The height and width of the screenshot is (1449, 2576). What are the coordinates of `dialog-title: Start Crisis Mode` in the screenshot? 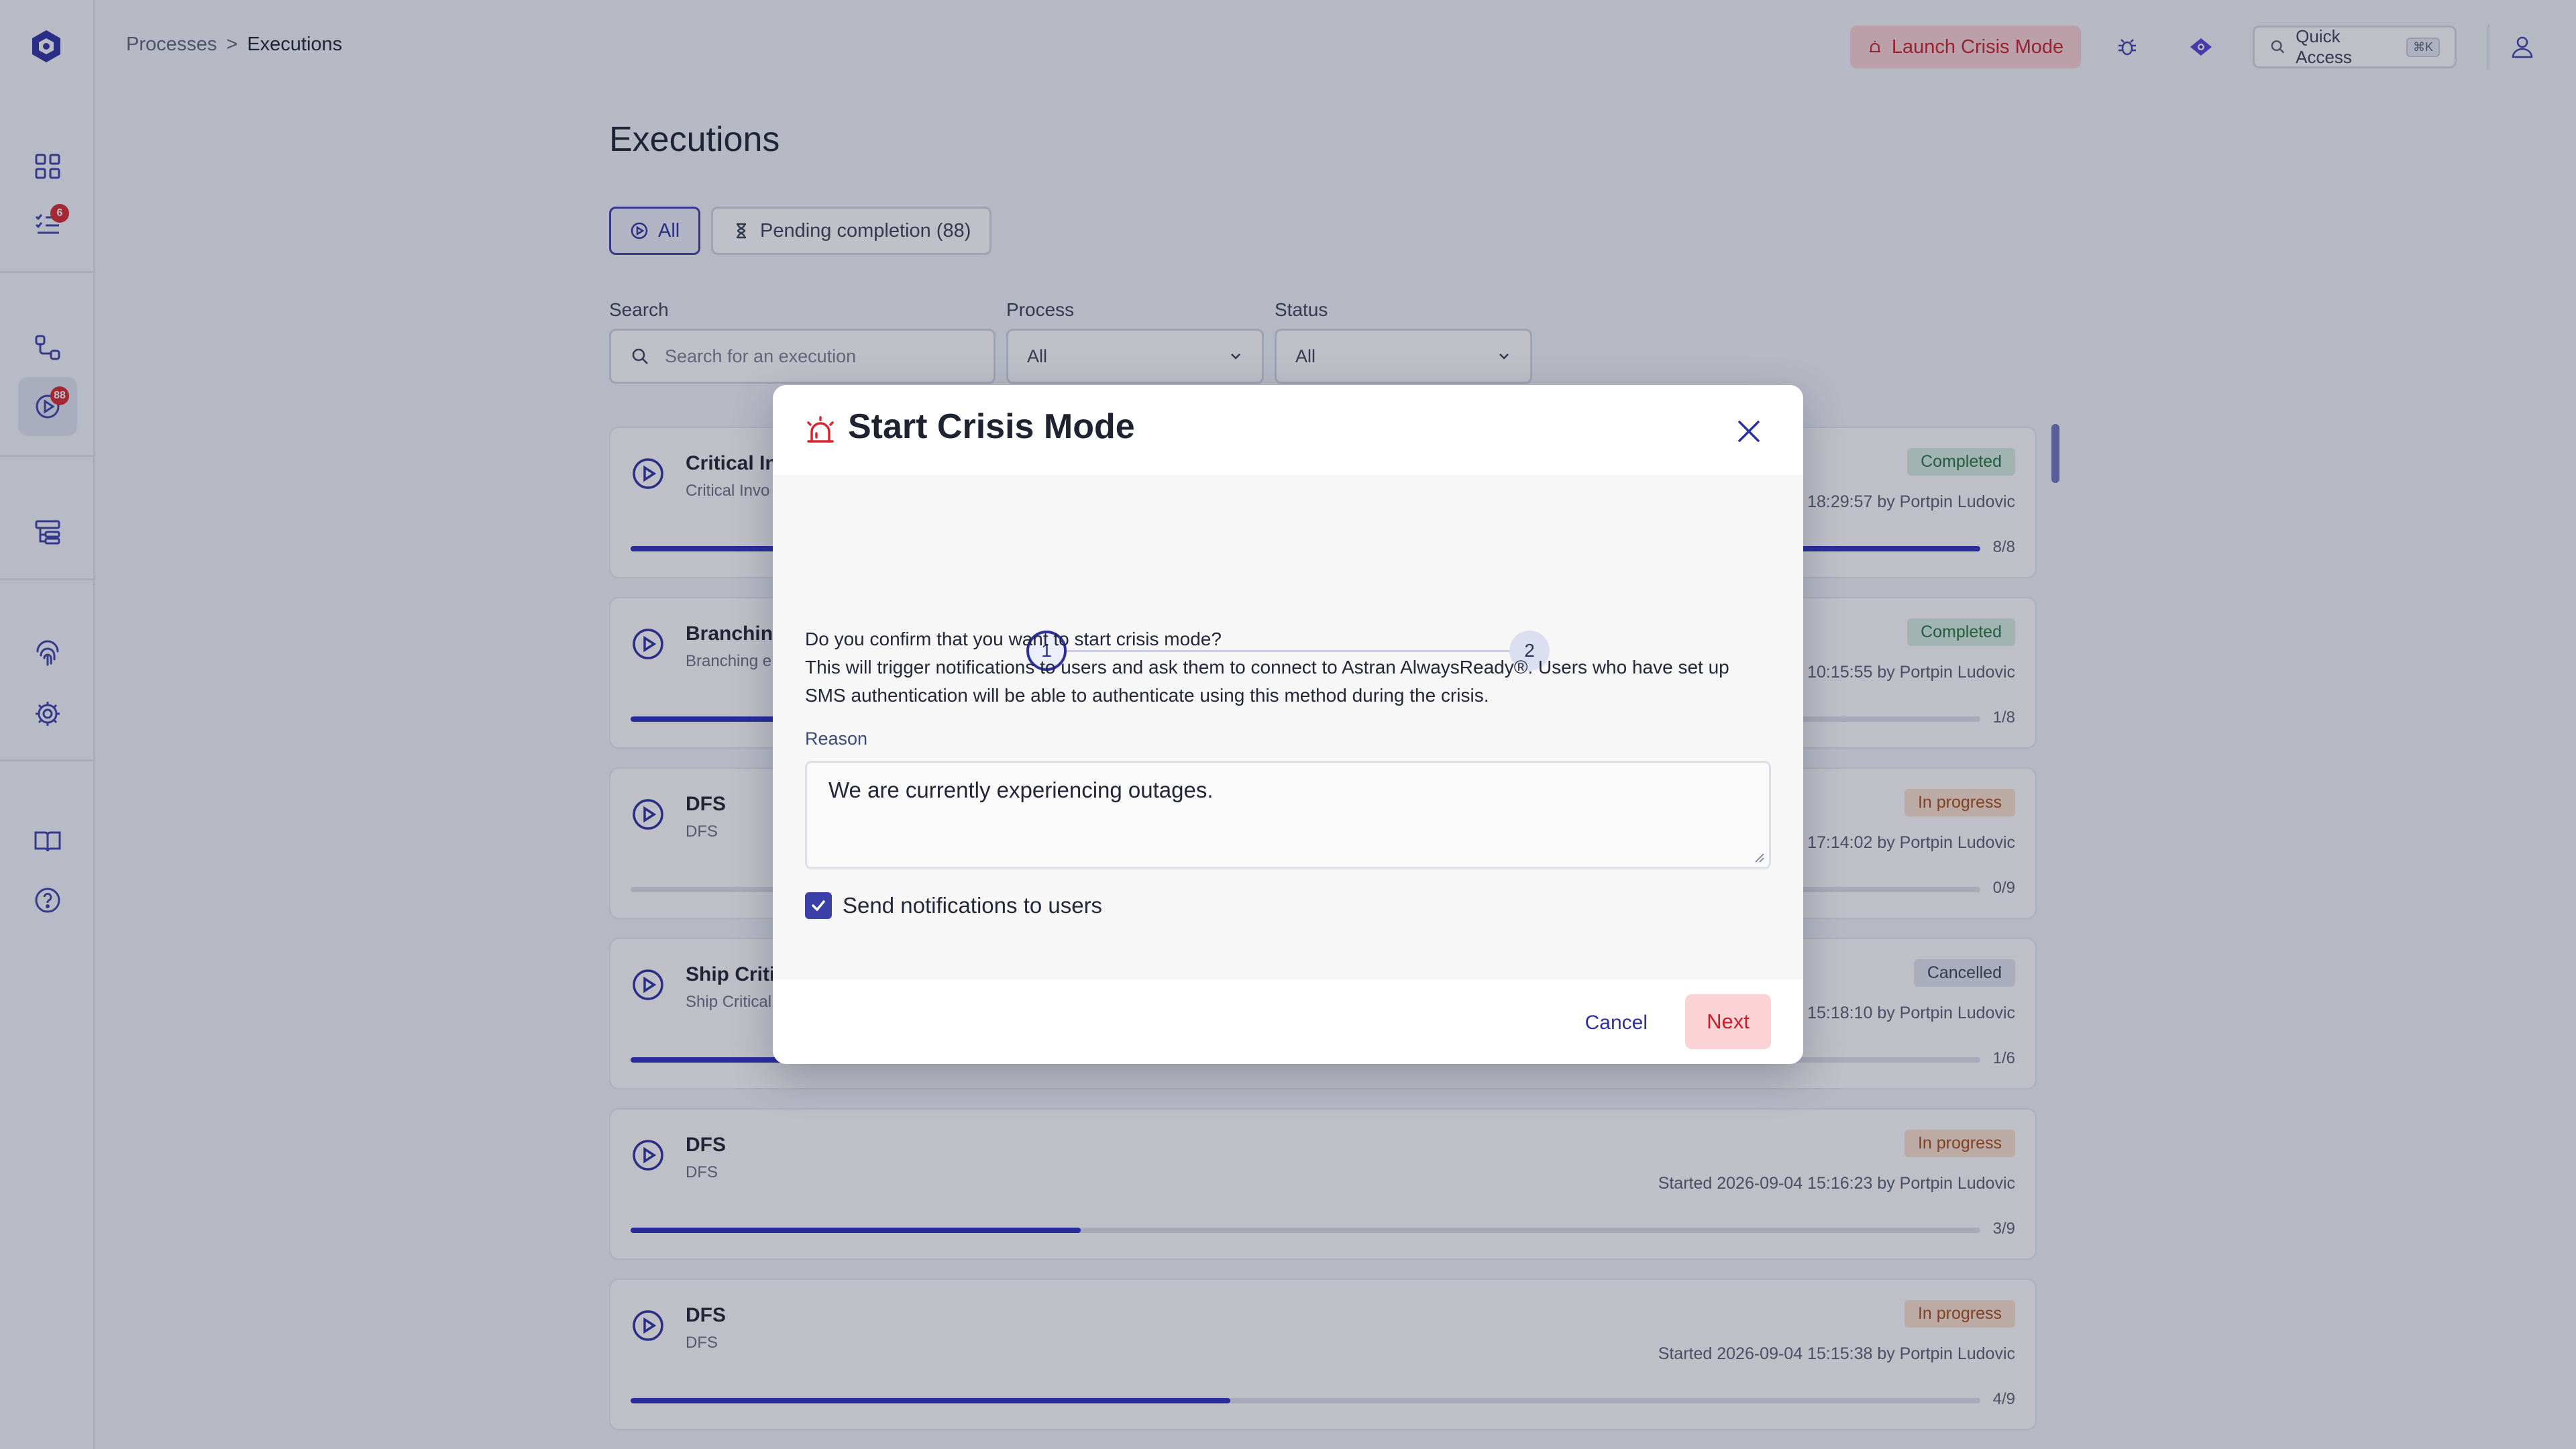 It's located at (991, 426).